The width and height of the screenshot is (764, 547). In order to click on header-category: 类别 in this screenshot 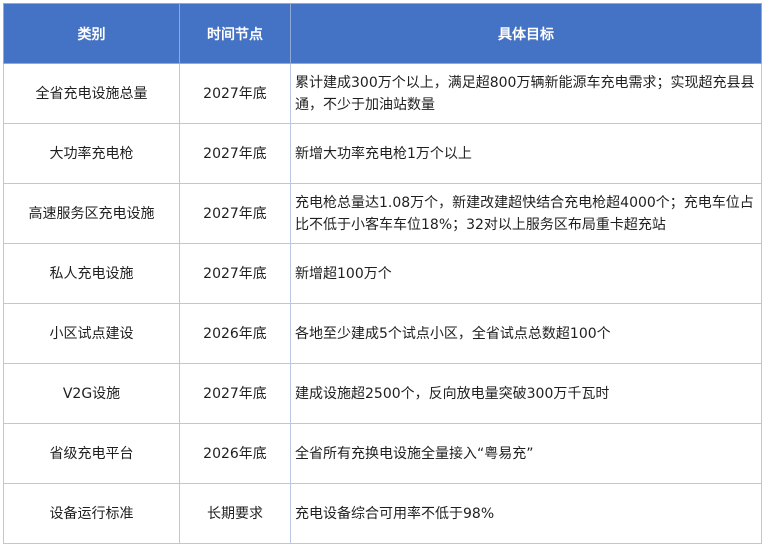, I will do `click(91, 33)`.